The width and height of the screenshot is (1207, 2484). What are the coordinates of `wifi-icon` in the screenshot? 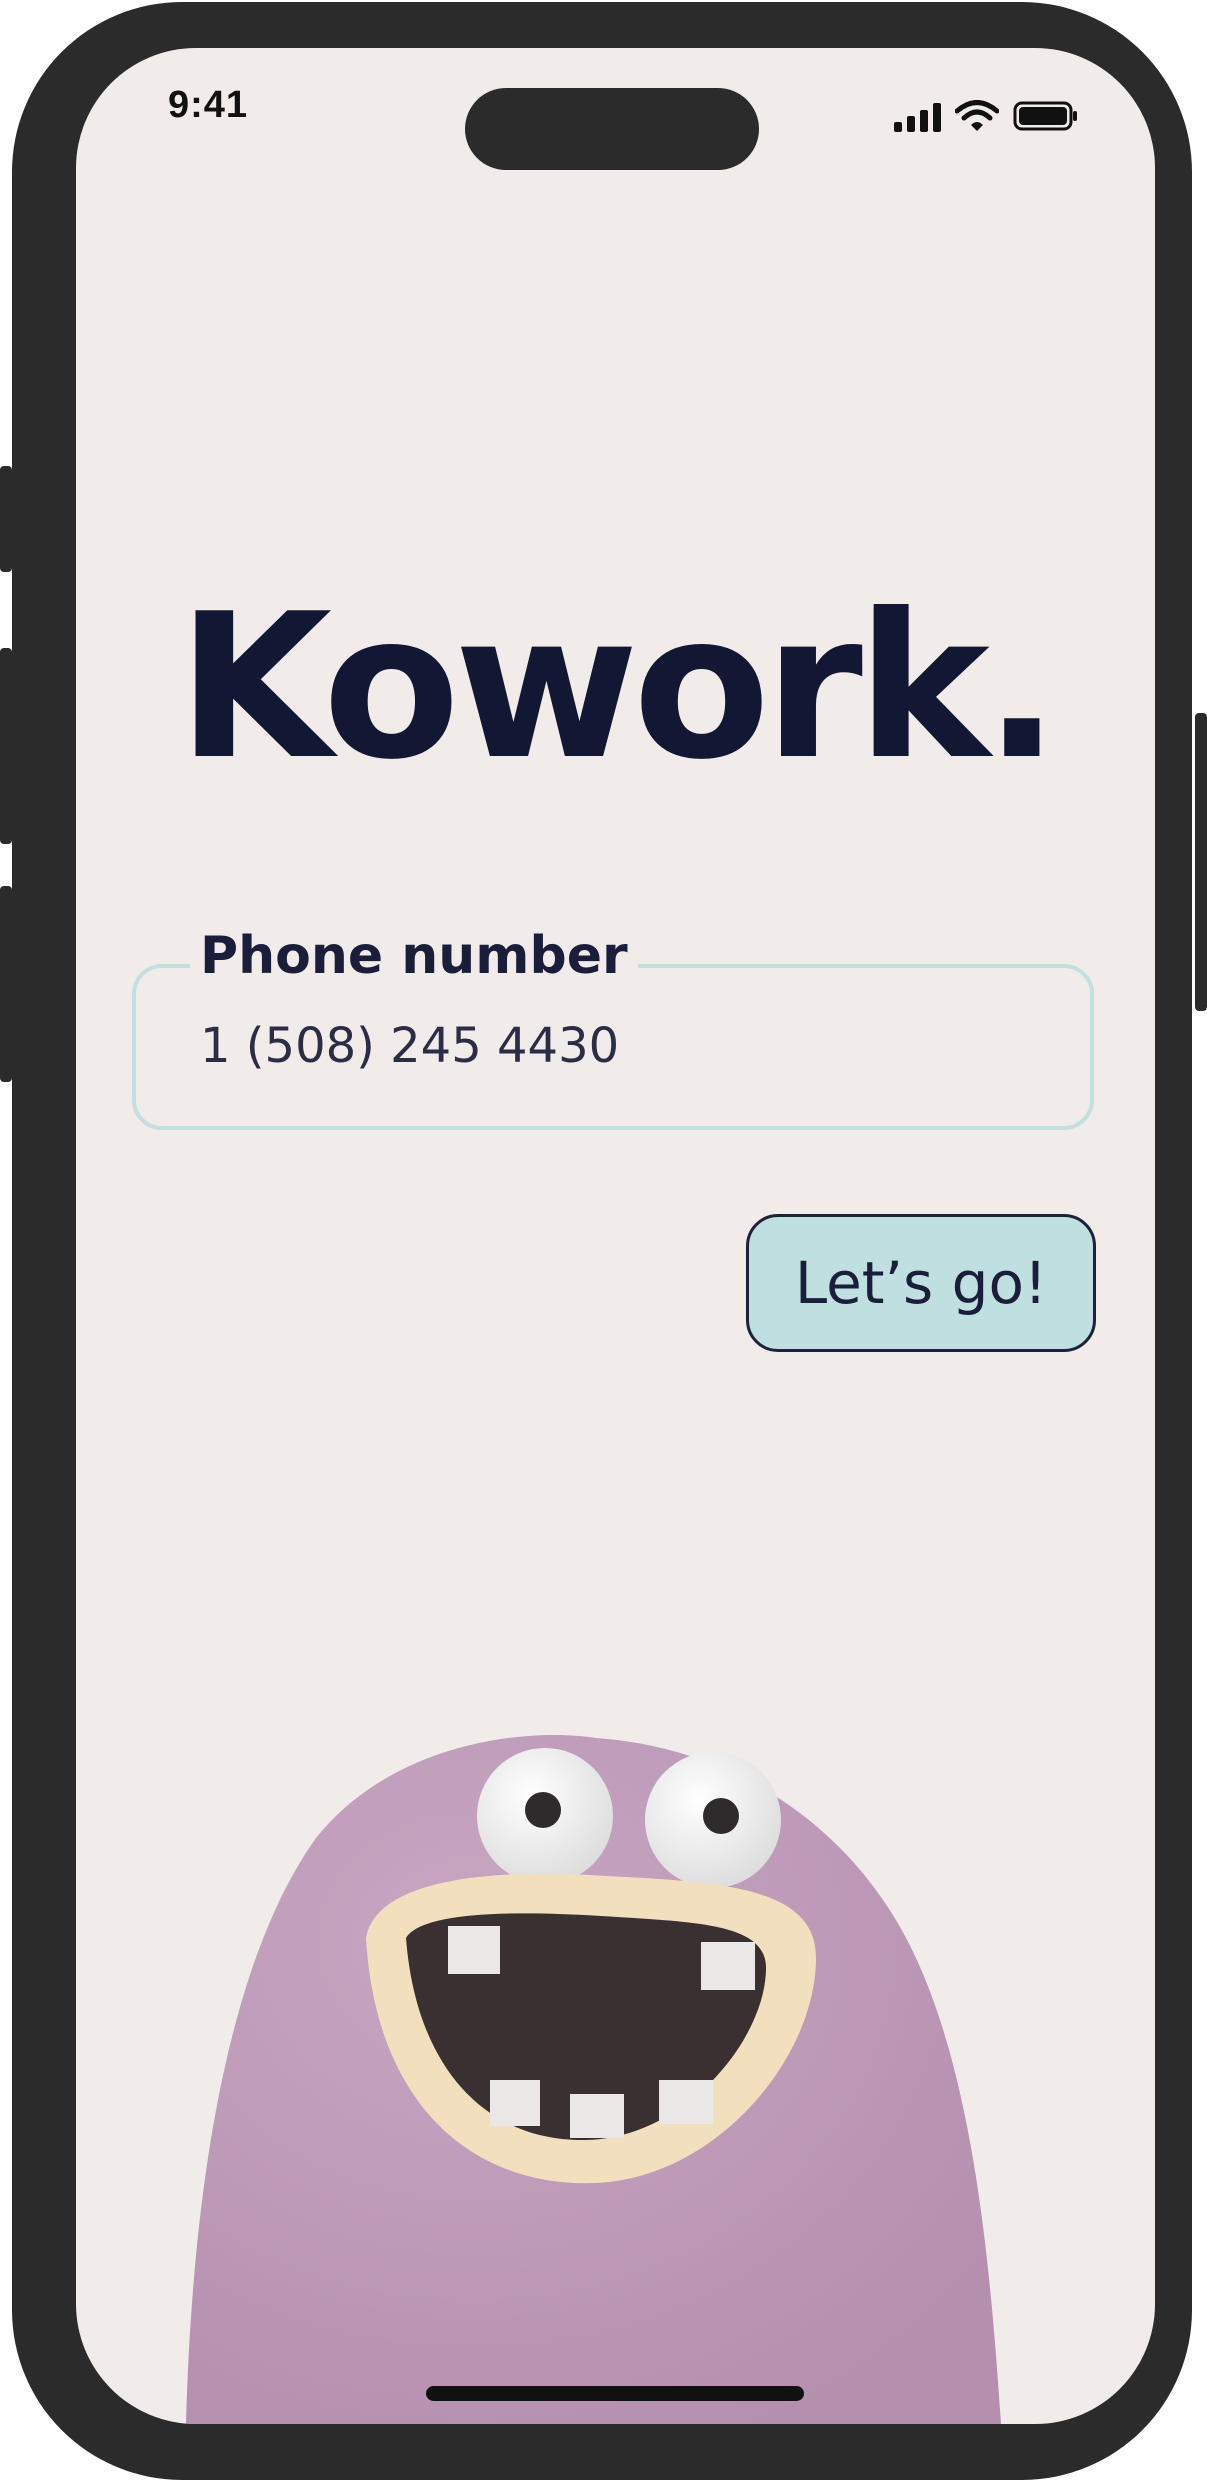 It's located at (977, 115).